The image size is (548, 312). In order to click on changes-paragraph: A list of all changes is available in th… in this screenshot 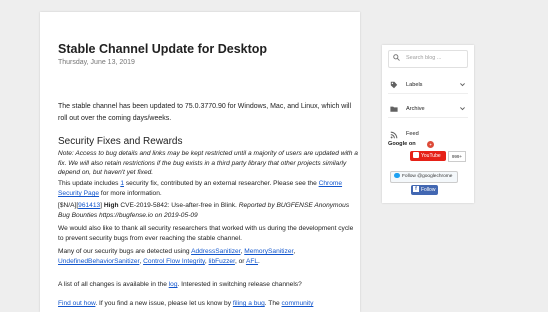, I will do `click(208, 285)`.